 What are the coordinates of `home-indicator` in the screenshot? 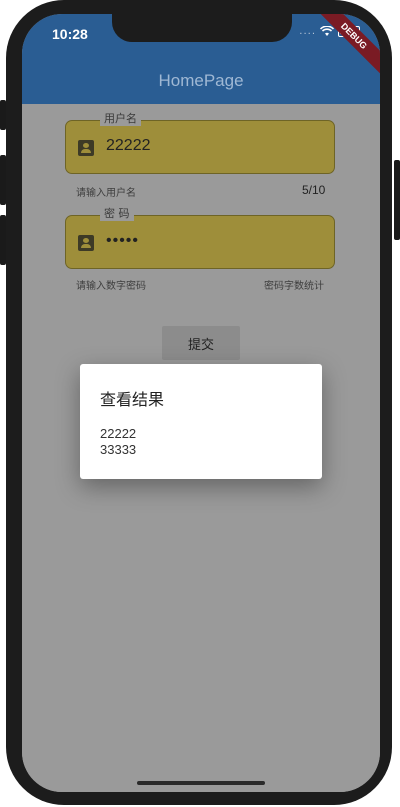 It's located at (201, 783).